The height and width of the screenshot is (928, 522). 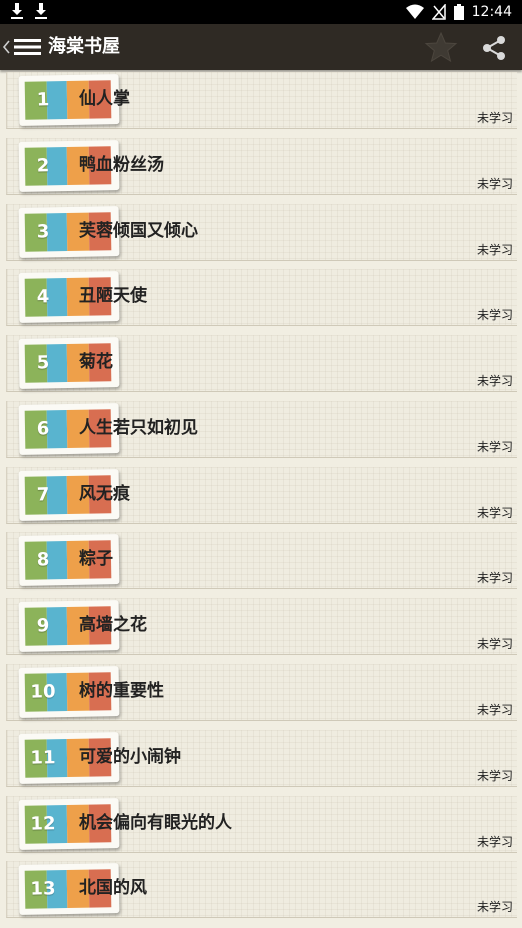 What do you see at coordinates (43, 363) in the screenshot?
I see `lesson-number: 5` at bounding box center [43, 363].